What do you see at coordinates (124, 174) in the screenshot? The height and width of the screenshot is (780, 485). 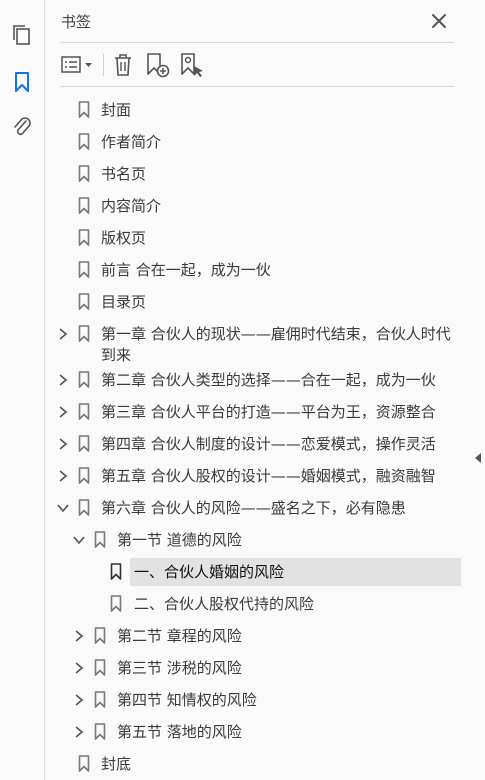 I see `bookmark-label: 书名页` at bounding box center [124, 174].